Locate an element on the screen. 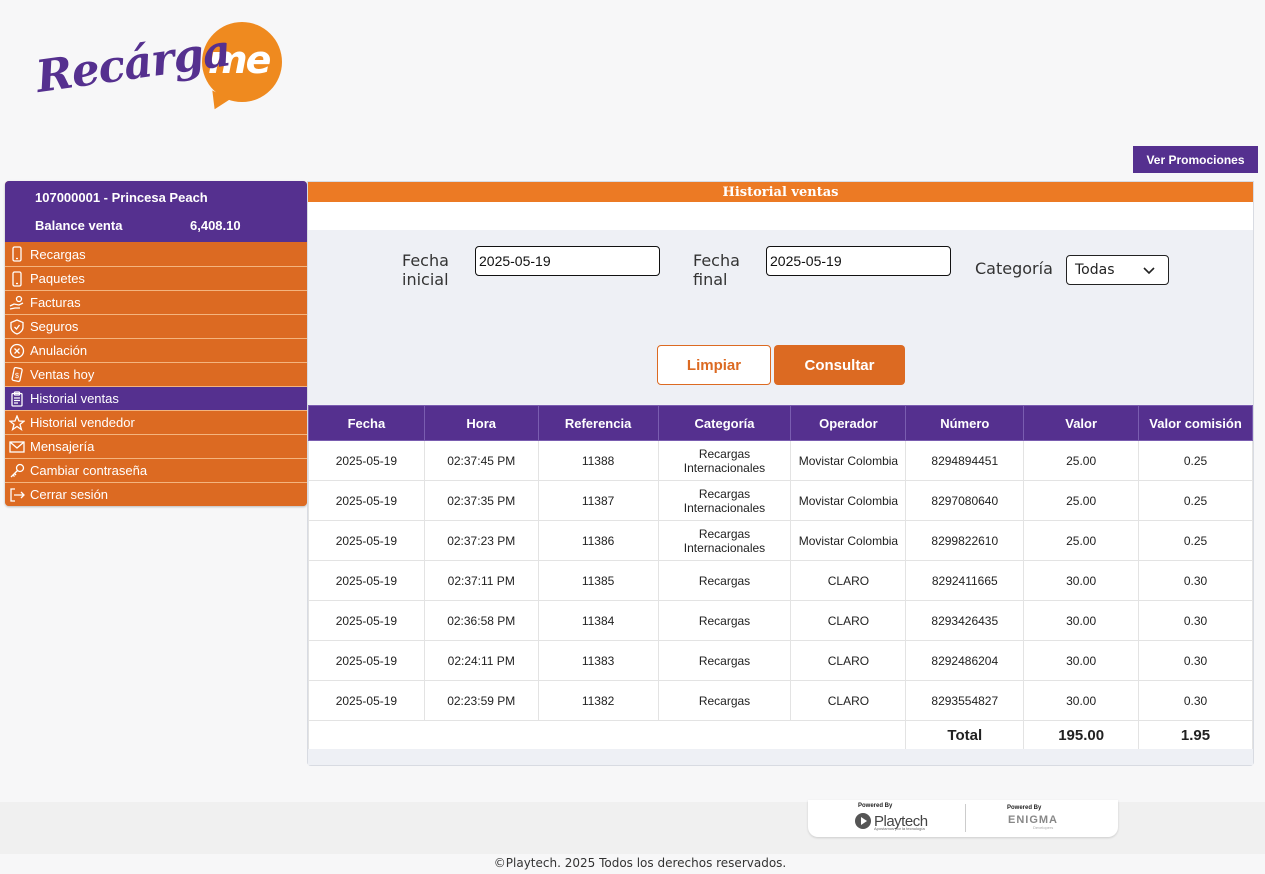  start-date-label: Fecha inicial is located at coordinates (425, 270).